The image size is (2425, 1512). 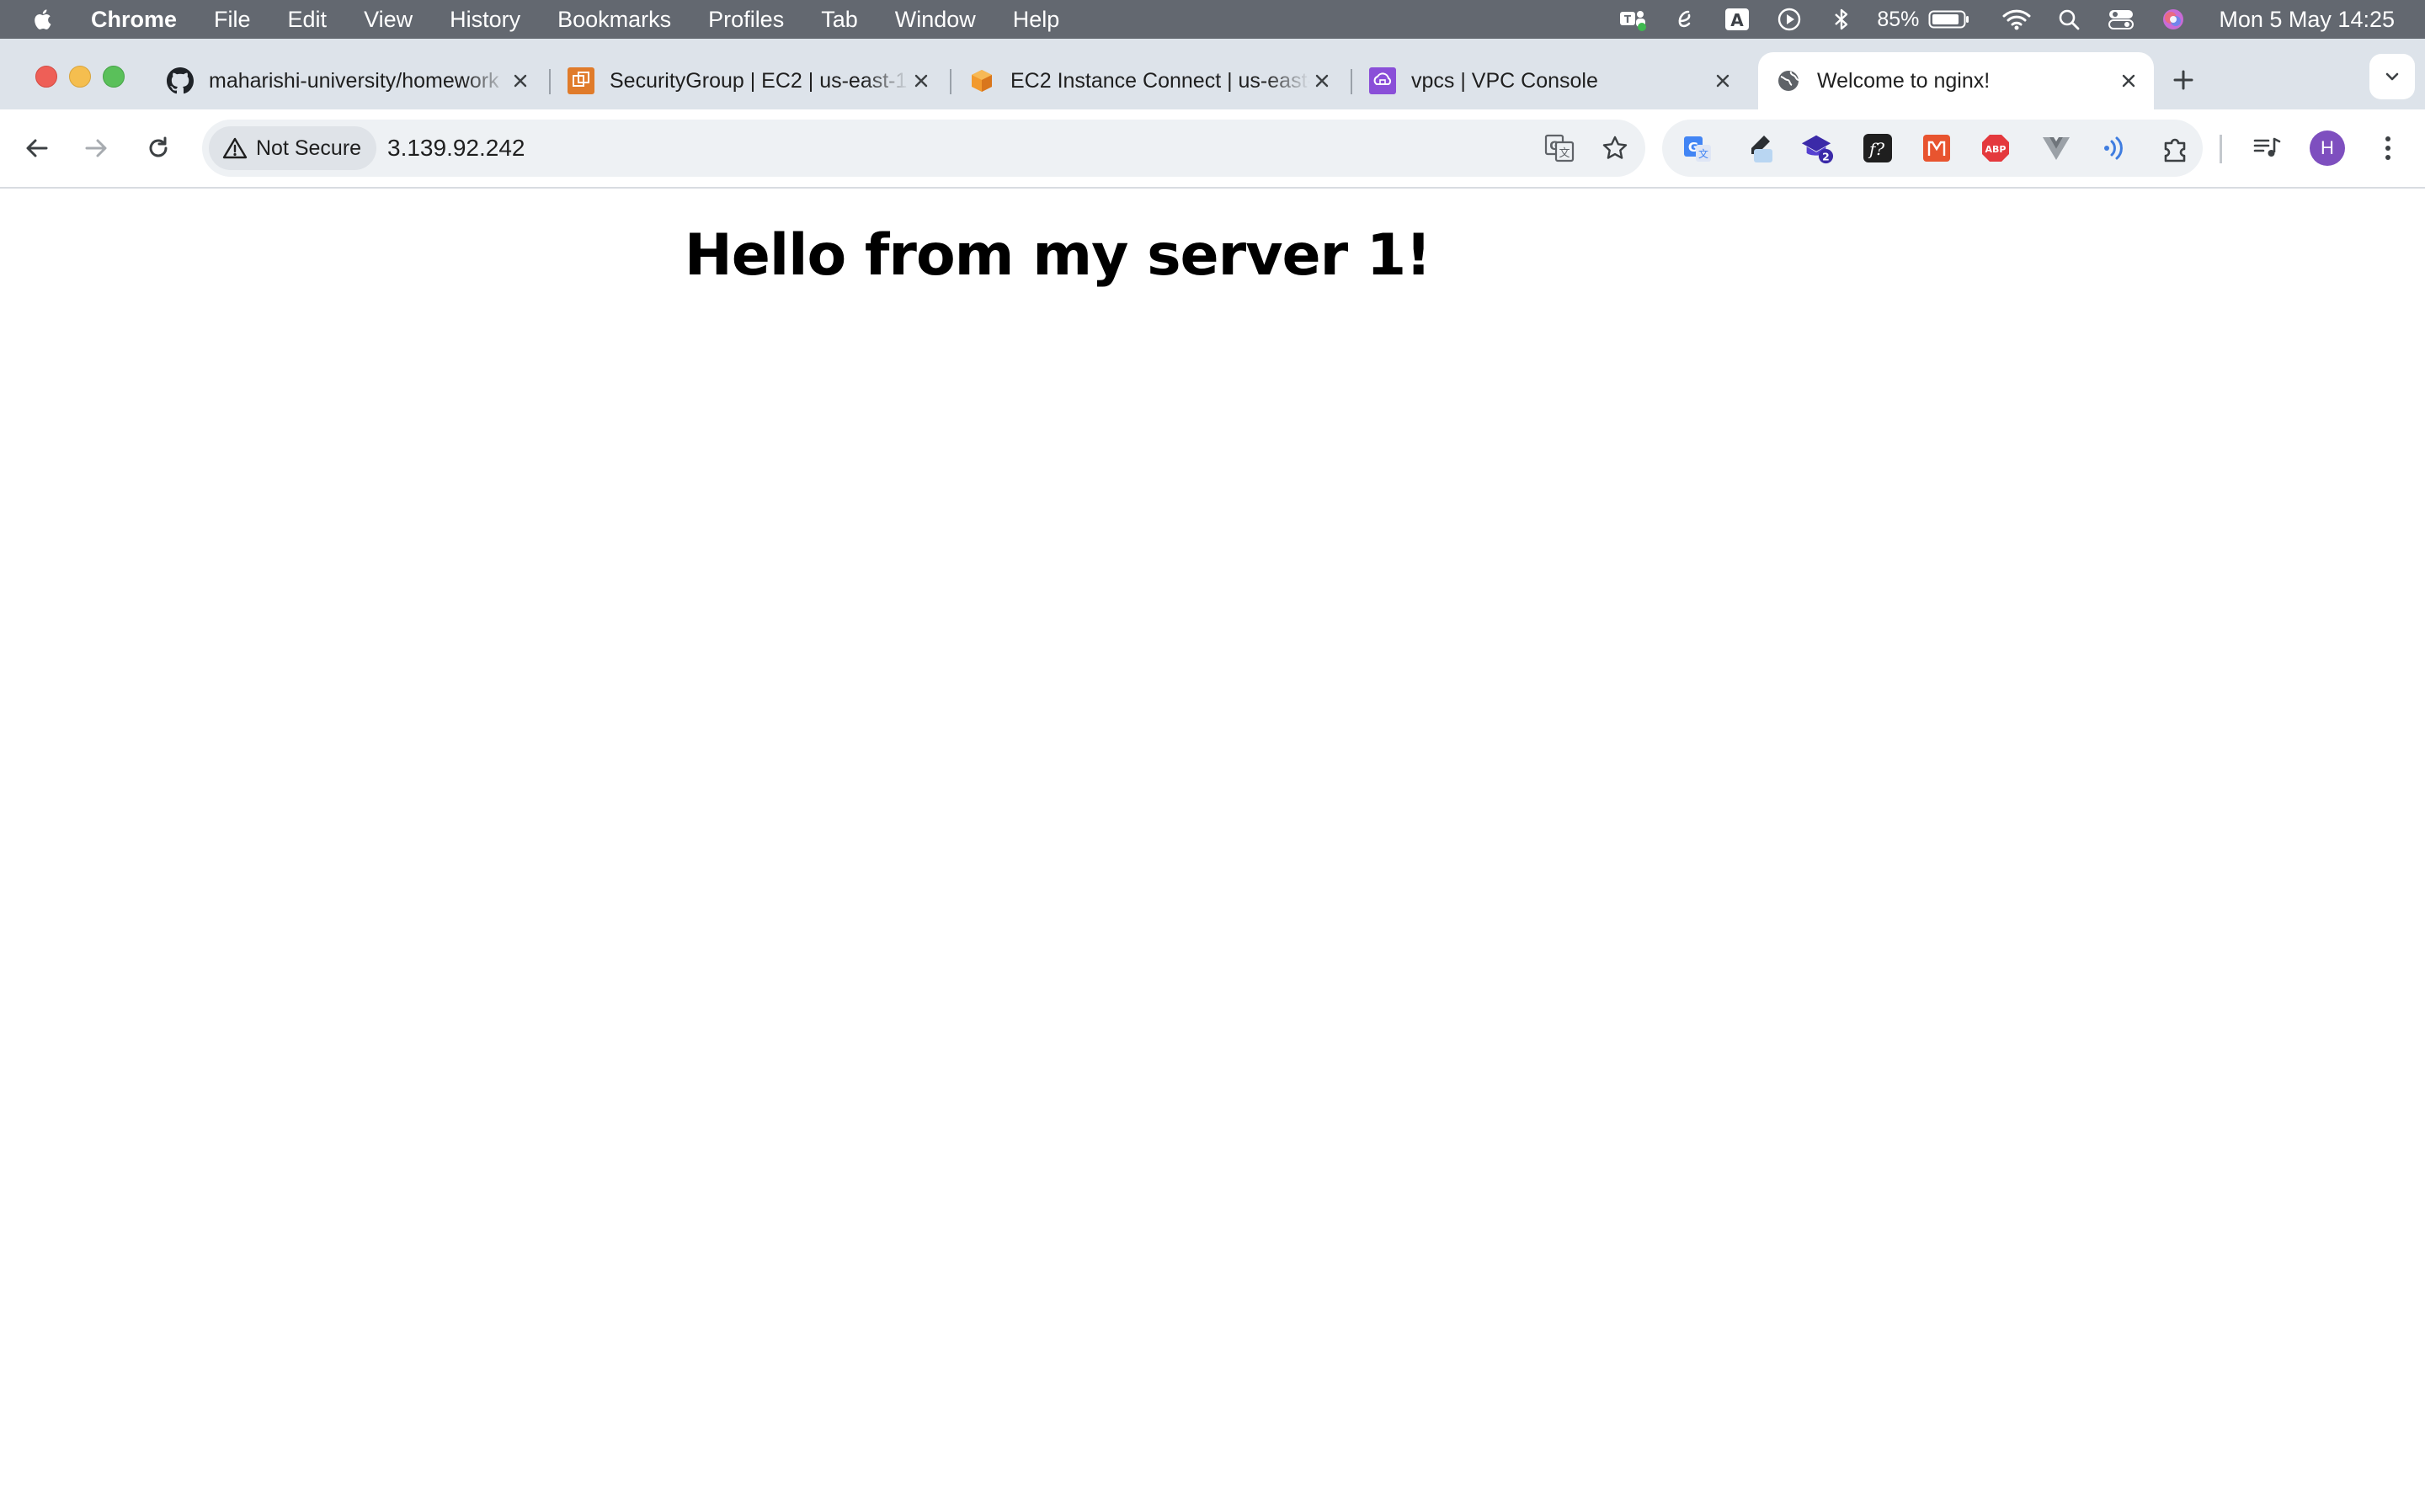 What do you see at coordinates (2266, 148) in the screenshot?
I see `media-controls-icon` at bounding box center [2266, 148].